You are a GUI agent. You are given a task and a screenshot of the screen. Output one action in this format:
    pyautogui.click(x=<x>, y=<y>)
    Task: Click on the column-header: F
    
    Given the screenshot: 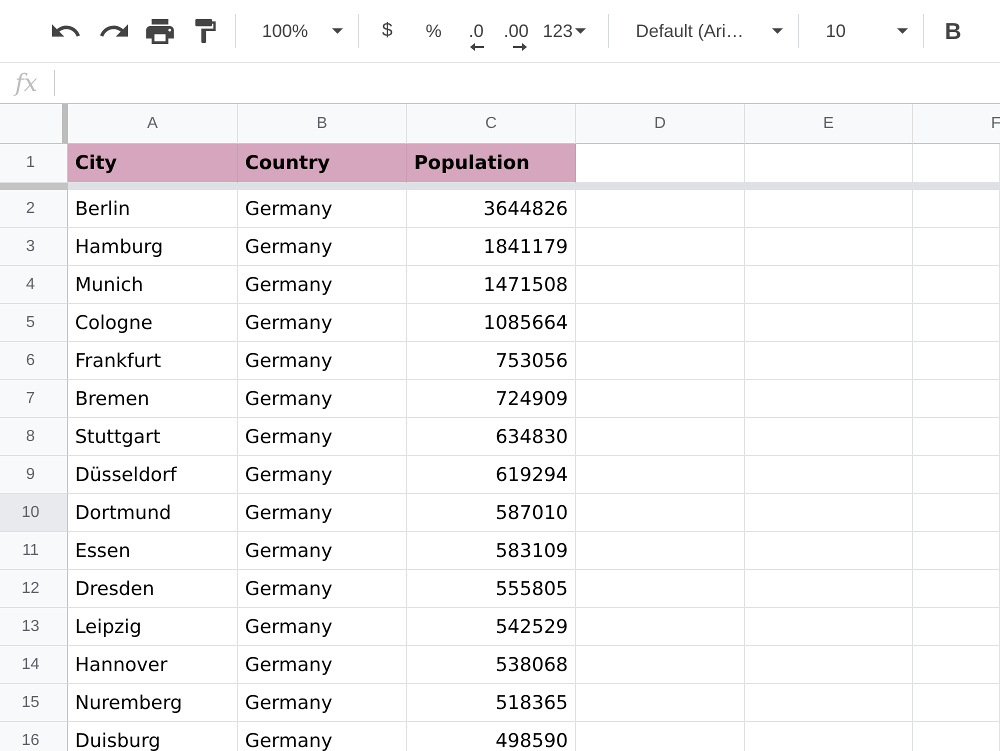 What is the action you would take?
    pyautogui.click(x=956, y=124)
    